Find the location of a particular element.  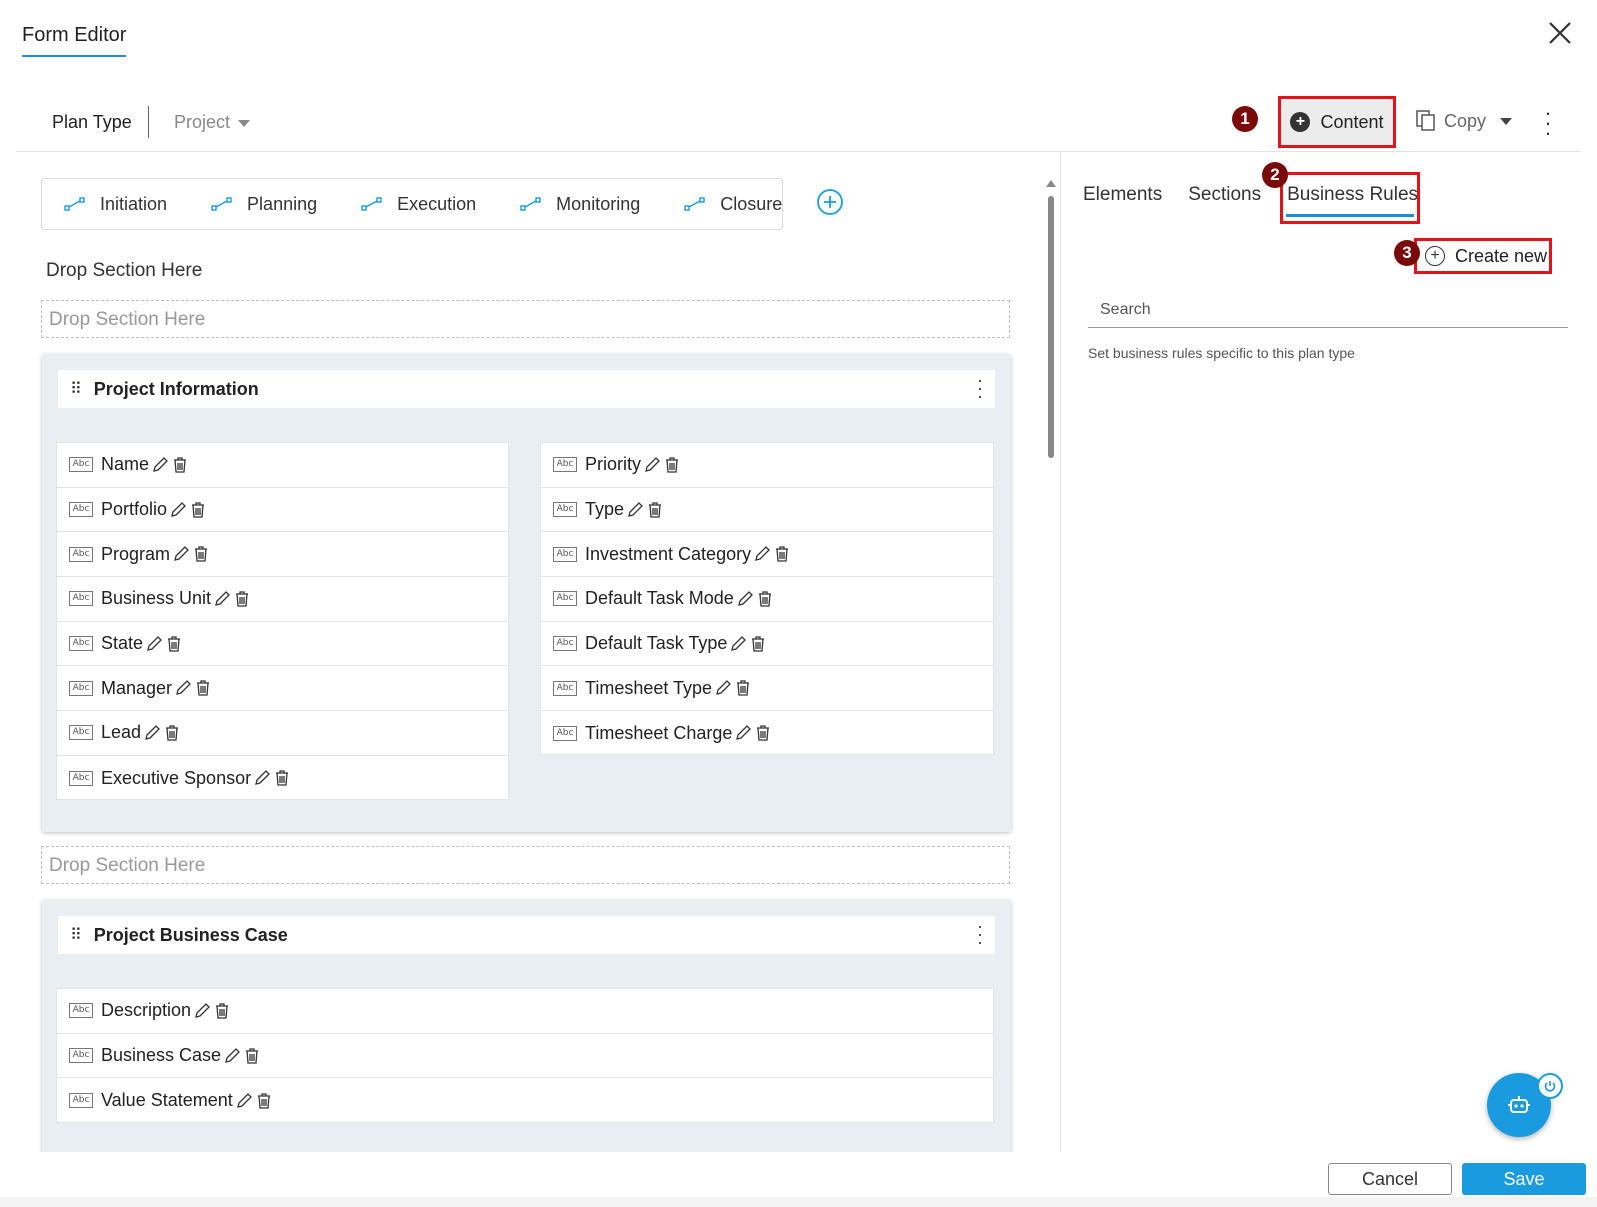

section-header: ⠿ Project Information · · · is located at coordinates (526, 382).